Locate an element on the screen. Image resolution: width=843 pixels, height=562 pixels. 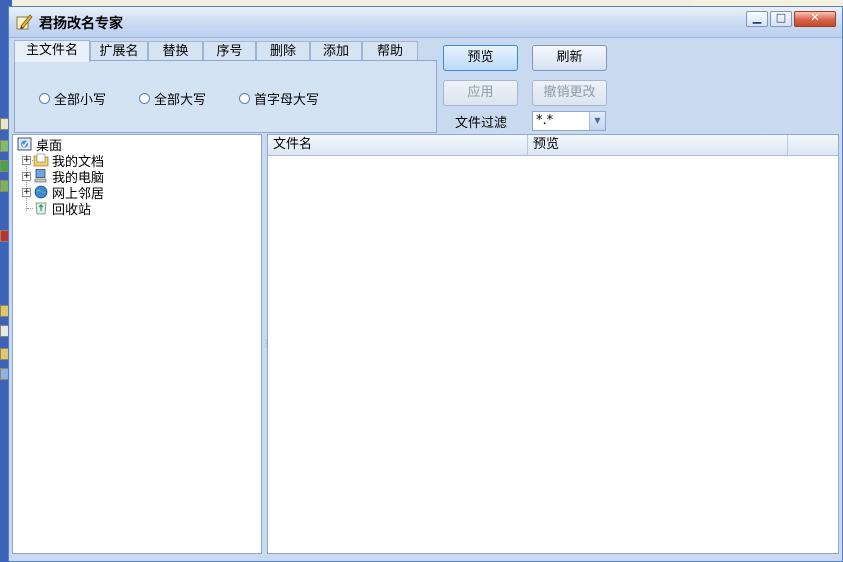
refresh-button: 刷新 is located at coordinates (569, 58).